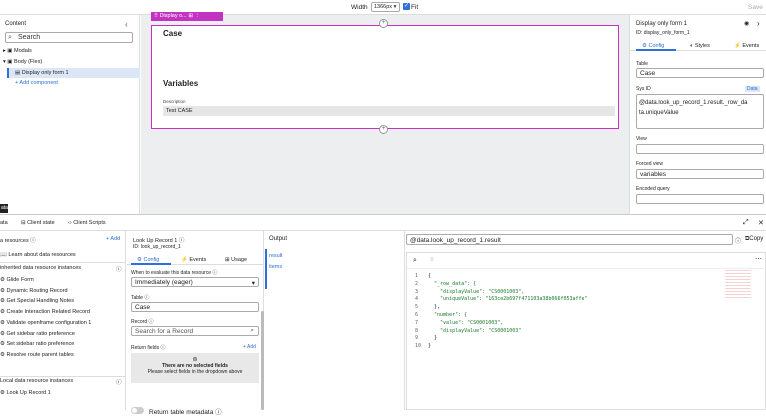  Describe the element at coordinates (10, 51) in the screenshot. I see `modals-icon: ▣` at that location.